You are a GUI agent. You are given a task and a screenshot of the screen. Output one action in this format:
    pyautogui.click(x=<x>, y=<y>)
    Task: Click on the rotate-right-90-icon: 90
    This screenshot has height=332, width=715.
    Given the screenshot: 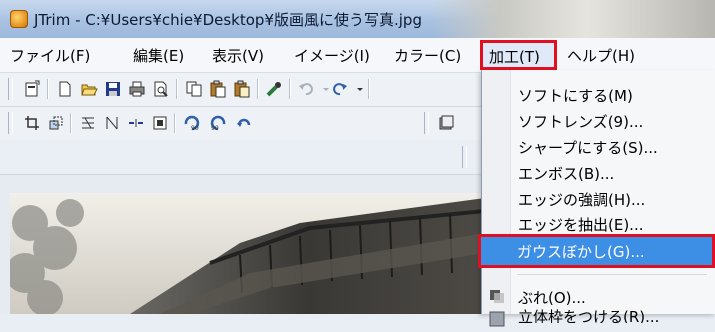 What is the action you would take?
    pyautogui.click(x=218, y=123)
    